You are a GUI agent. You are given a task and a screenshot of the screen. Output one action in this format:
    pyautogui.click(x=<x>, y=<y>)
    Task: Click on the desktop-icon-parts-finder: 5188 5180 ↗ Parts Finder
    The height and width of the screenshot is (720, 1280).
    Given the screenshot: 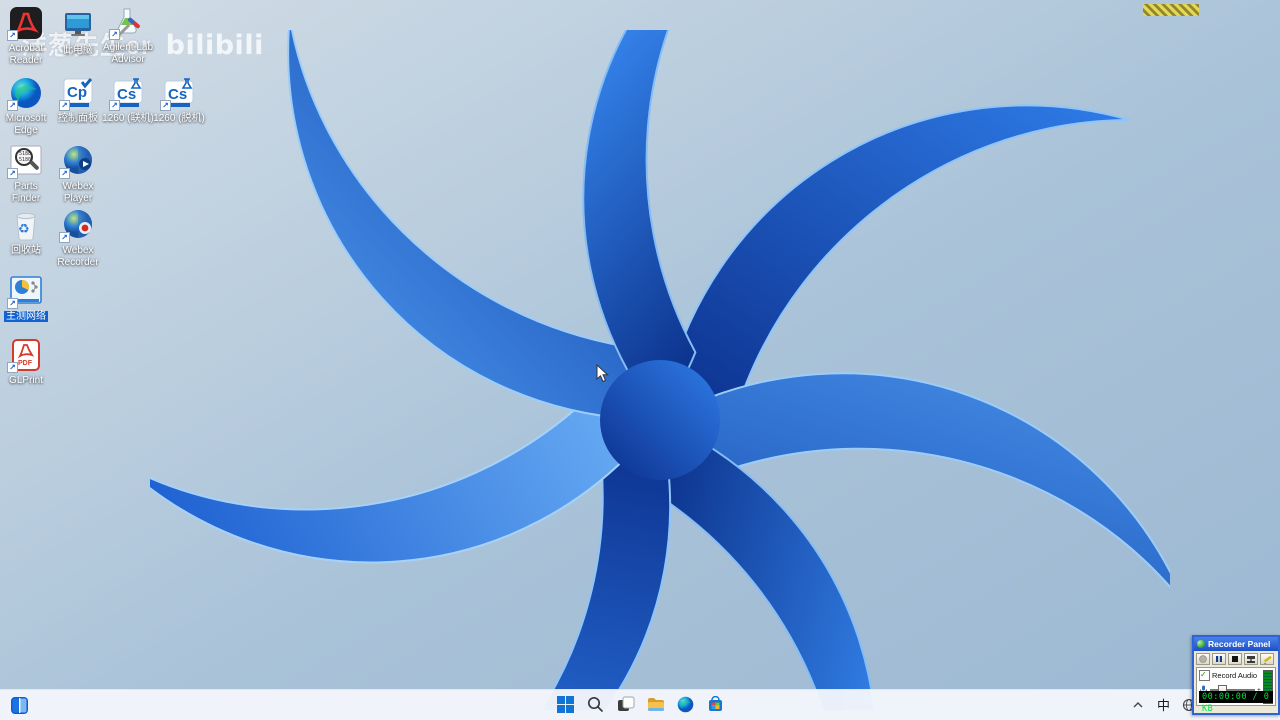 What is the action you would take?
    pyautogui.click(x=26, y=174)
    